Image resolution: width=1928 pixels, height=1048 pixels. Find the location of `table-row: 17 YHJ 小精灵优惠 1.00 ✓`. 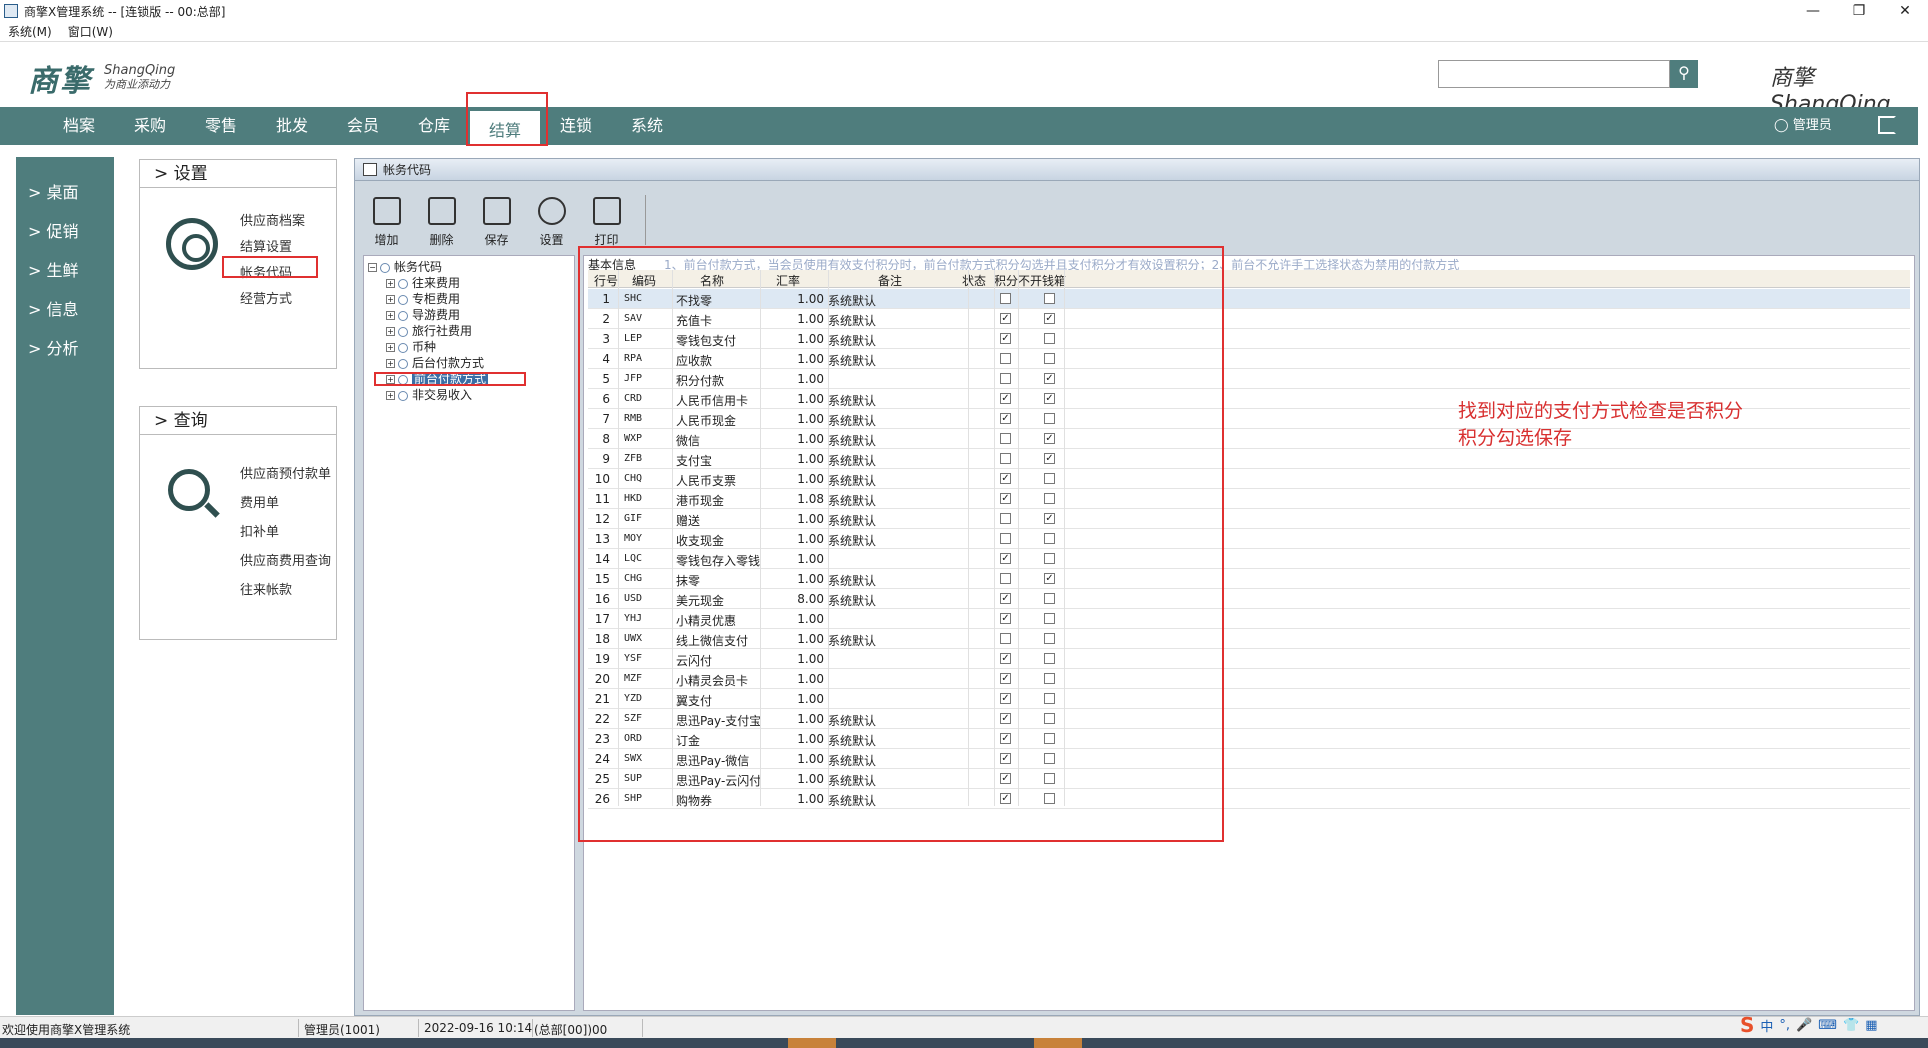

table-row: 17 YHJ 小精灵优惠 1.00 ✓ is located at coordinates (1249, 619).